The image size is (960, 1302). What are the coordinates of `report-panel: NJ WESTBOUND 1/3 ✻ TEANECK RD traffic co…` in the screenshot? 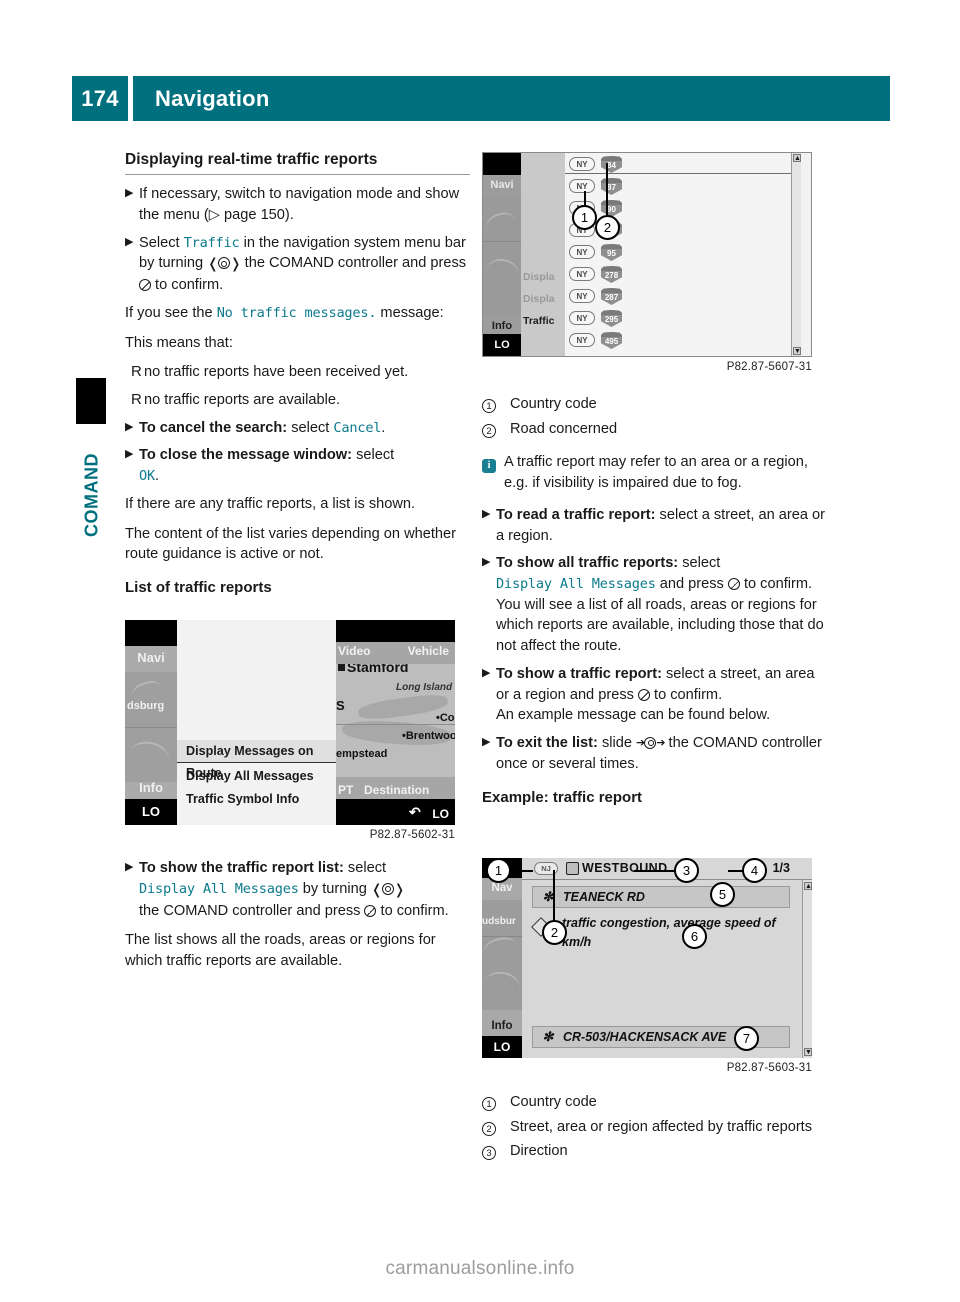 It's located at (667, 958).